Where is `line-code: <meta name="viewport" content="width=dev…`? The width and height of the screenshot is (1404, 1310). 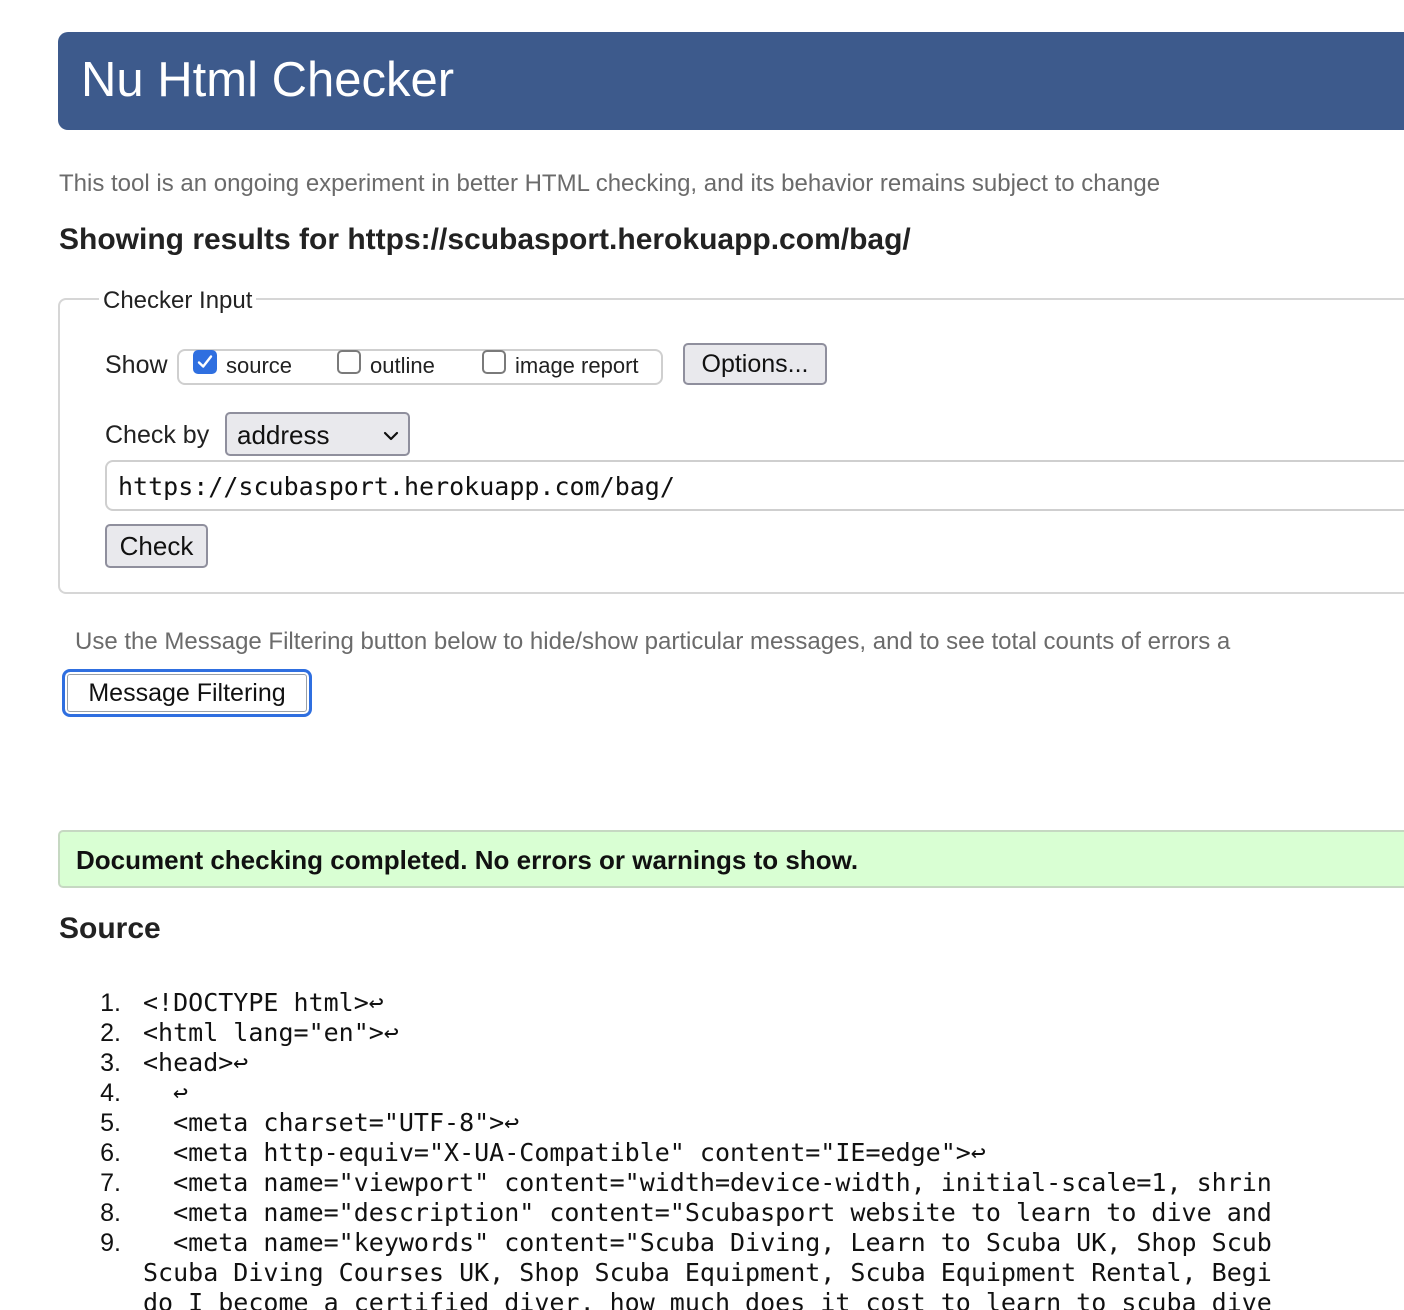
line-code: <meta name="viewport" content="width=dev… is located at coordinates (707, 1182).